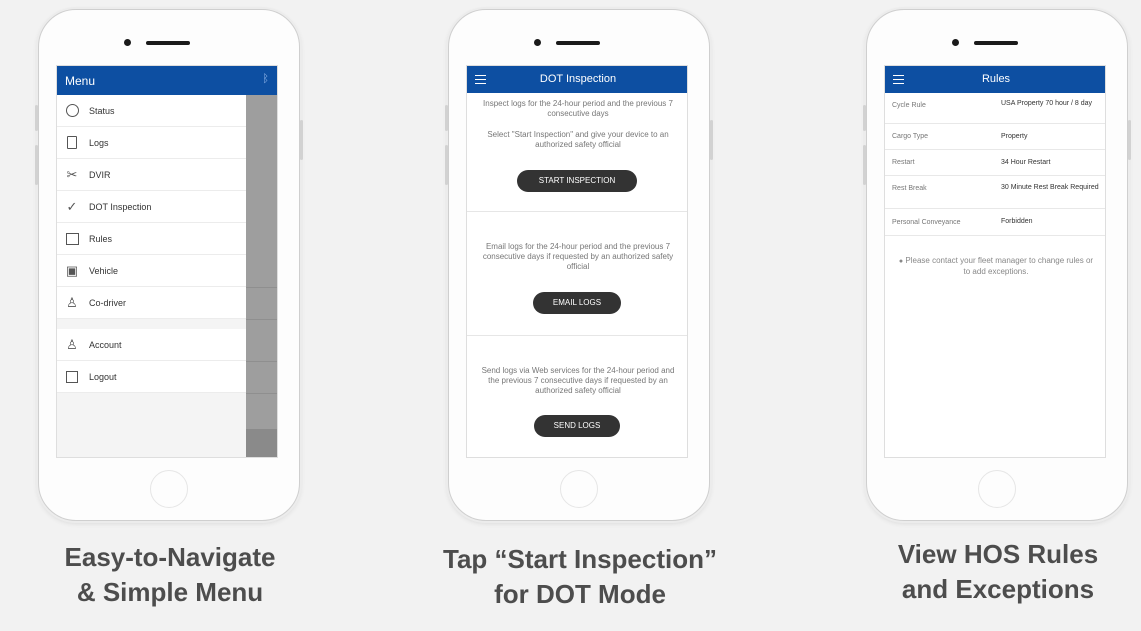 Image resolution: width=1141 pixels, height=631 pixels. What do you see at coordinates (105, 344) in the screenshot?
I see `menu-item-label: Account` at bounding box center [105, 344].